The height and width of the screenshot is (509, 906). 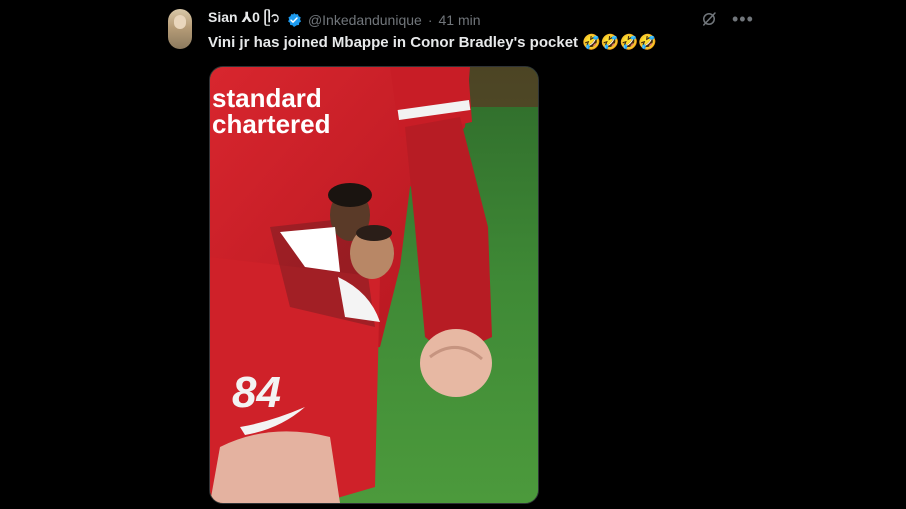 I want to click on handle: @Inkedandunique, so click(x=365, y=20).